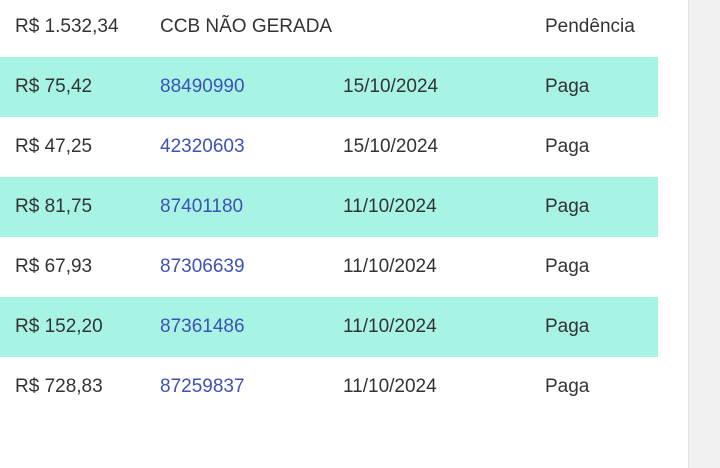  I want to click on row-value: R$ 152,20, so click(59, 326).